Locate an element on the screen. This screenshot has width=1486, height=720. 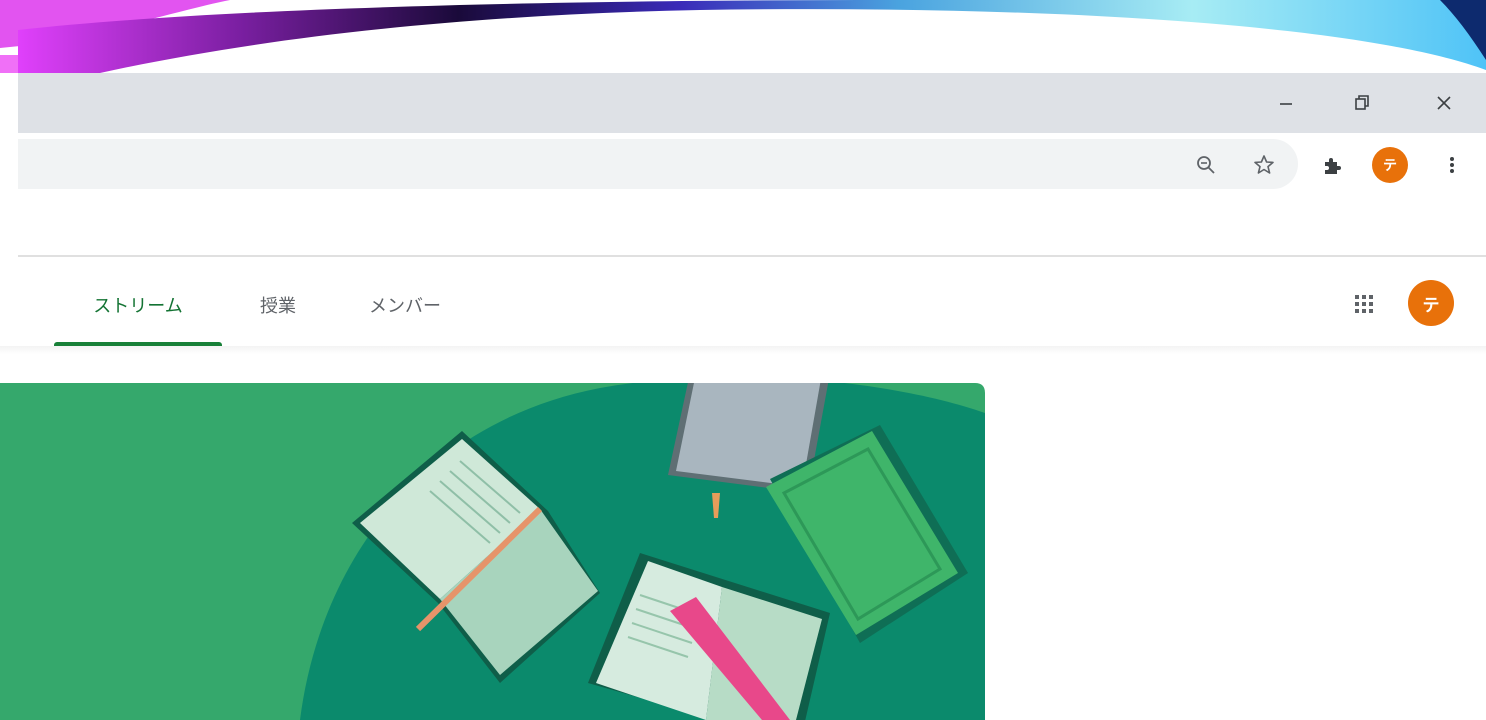
close-button is located at coordinates (1444, 103).